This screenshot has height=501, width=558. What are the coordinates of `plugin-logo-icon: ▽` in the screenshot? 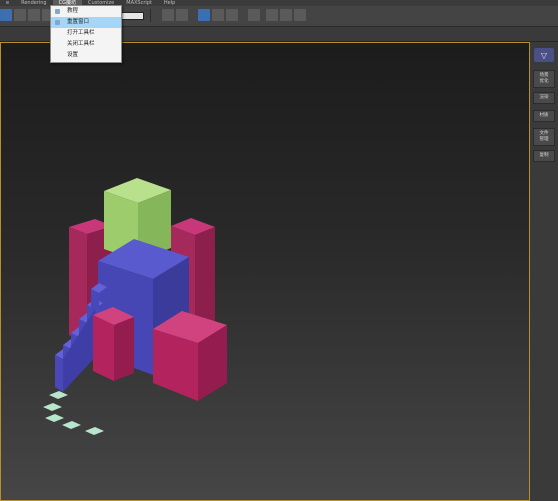 It's located at (544, 55).